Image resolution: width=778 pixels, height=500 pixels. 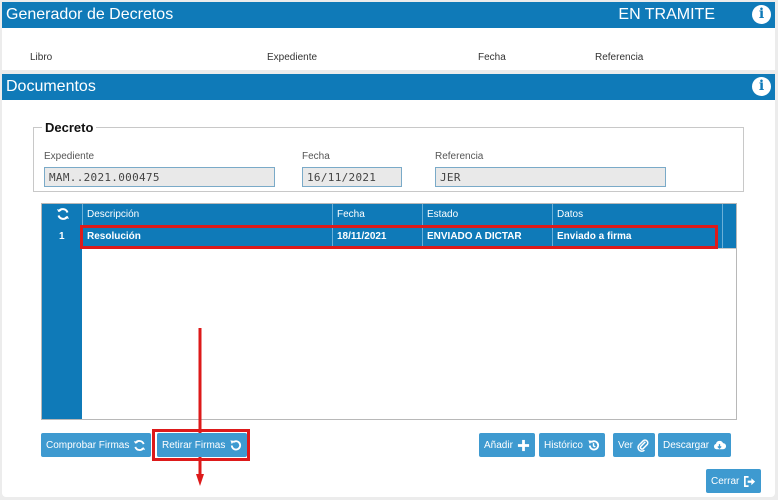 I want to click on expediente-field: MAM..2021.000475, so click(x=159, y=177).